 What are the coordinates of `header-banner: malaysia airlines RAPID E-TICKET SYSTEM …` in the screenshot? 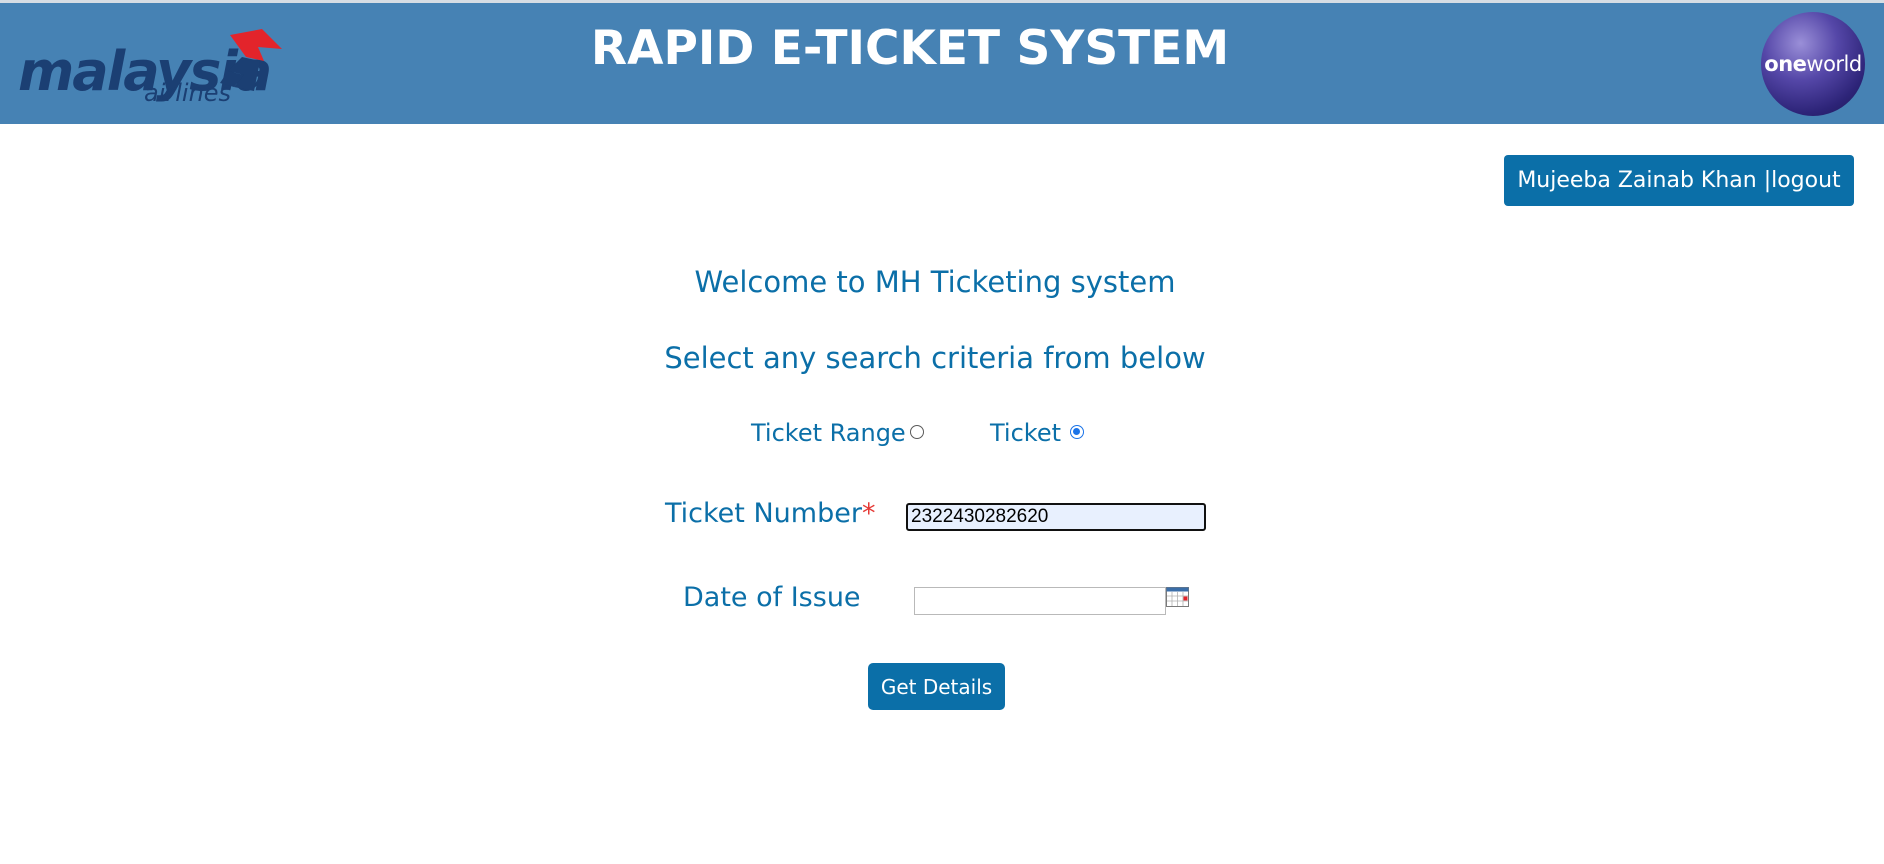 It's located at (942, 63).